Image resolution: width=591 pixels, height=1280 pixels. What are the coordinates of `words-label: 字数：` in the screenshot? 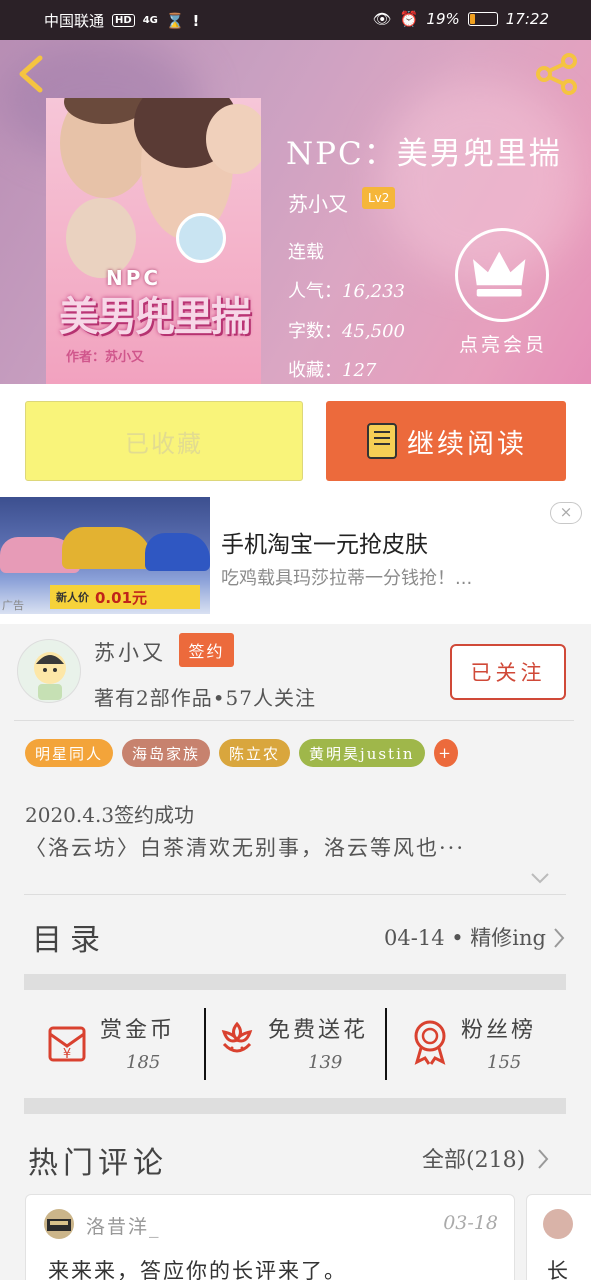 It's located at (315, 331).